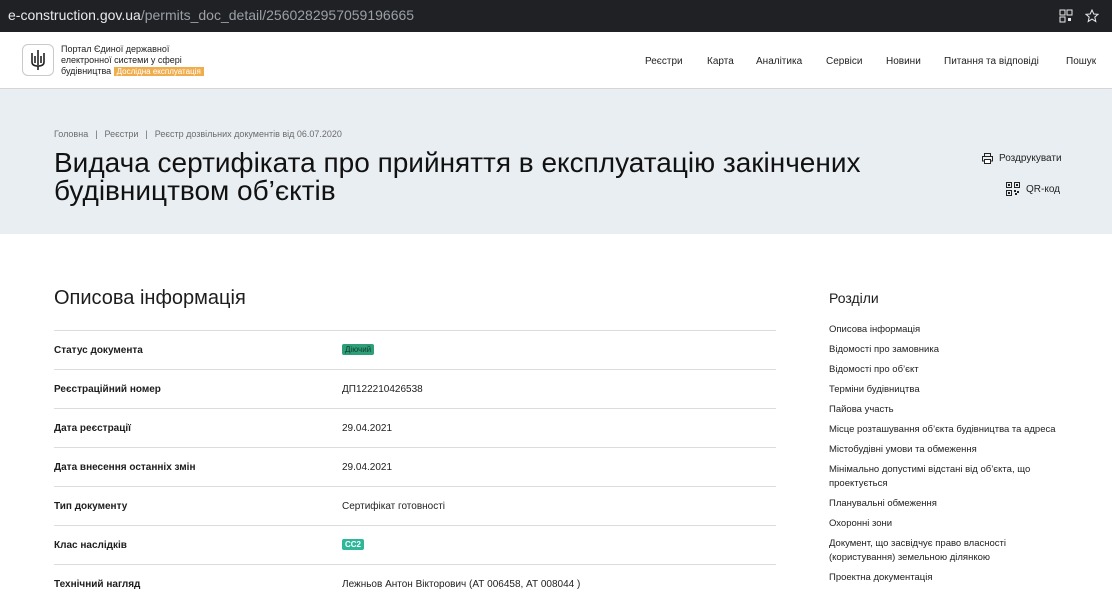  Describe the element at coordinates (382, 389) in the screenshot. I see `row-value: ДП122210426538` at that location.